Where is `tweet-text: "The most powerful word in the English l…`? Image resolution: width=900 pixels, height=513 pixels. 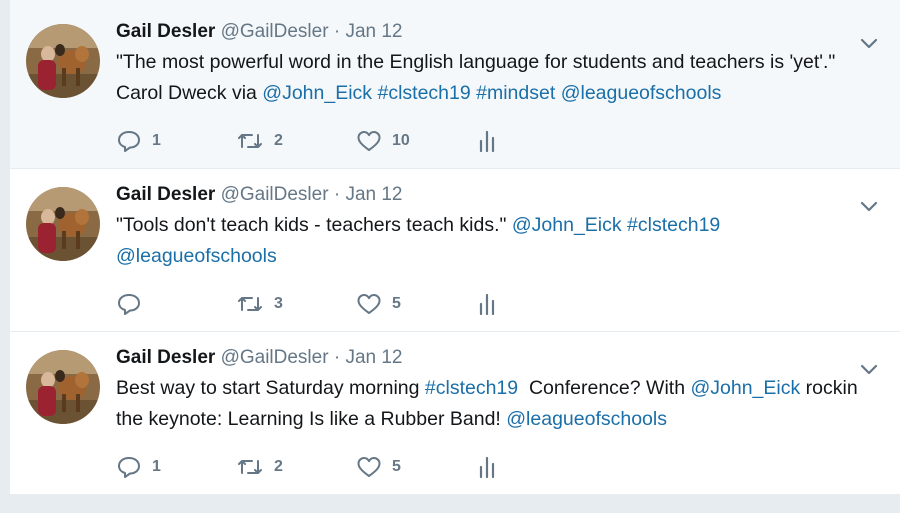 tweet-text: "The most powerful word in the English l… is located at coordinates (488, 78).